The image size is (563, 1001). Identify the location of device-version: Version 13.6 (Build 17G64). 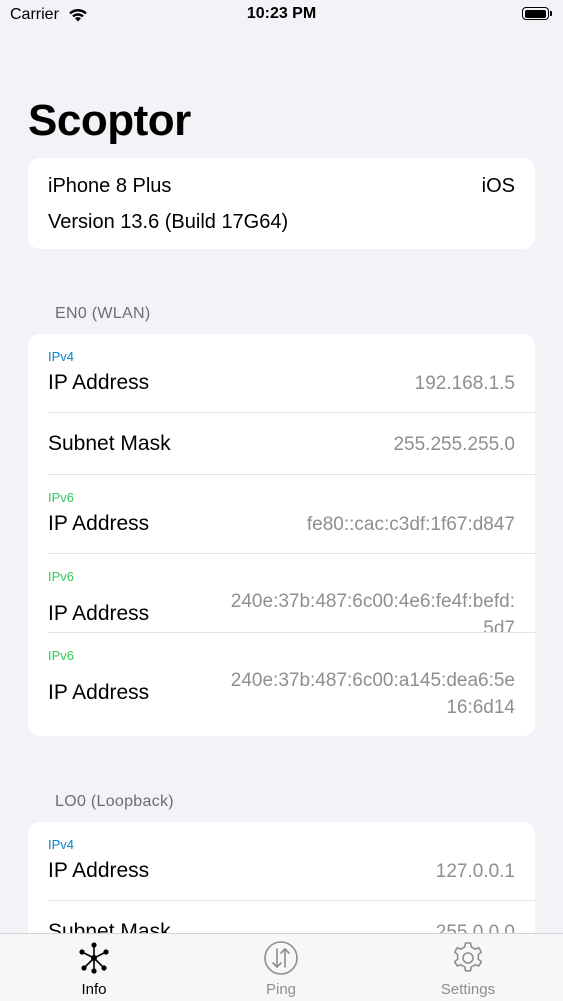
(168, 222).